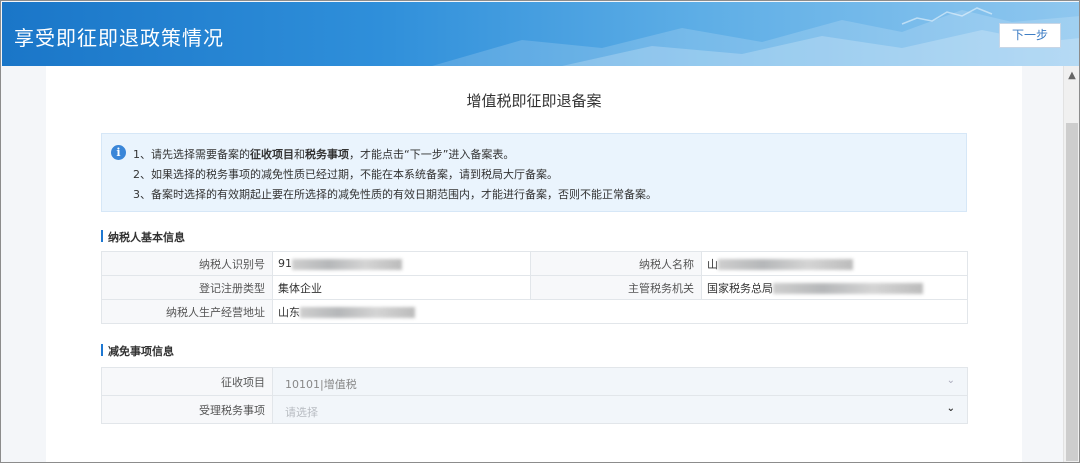 The width and height of the screenshot is (1080, 463). Describe the element at coordinates (1071, 74) in the screenshot. I see `scroll-up-arrow-icon: ▲` at that location.